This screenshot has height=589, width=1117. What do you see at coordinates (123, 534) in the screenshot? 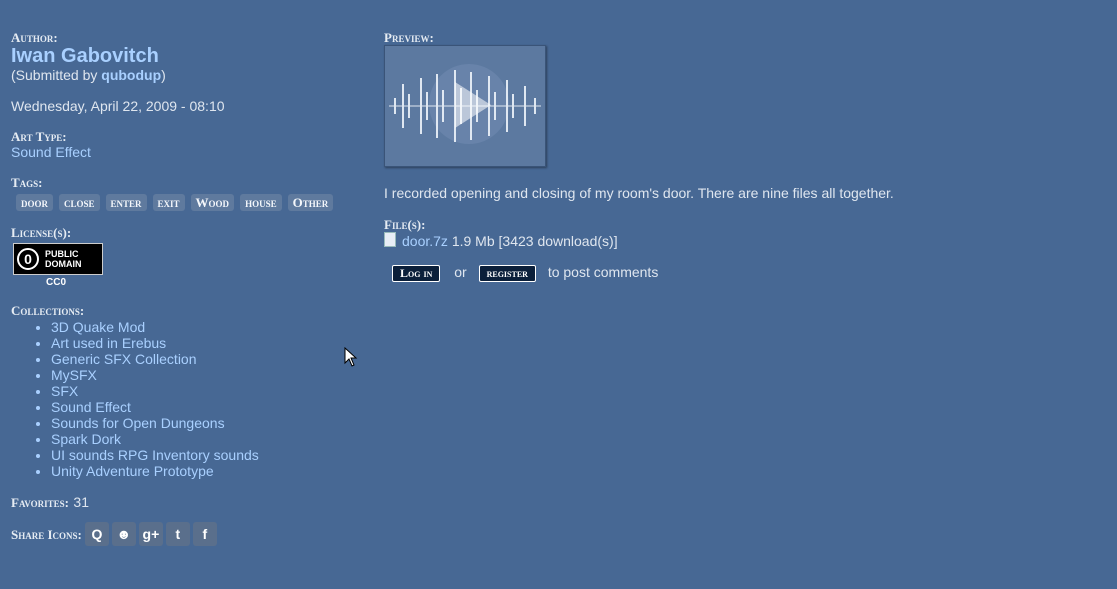
I see `reddit-icon: ☻` at bounding box center [123, 534].